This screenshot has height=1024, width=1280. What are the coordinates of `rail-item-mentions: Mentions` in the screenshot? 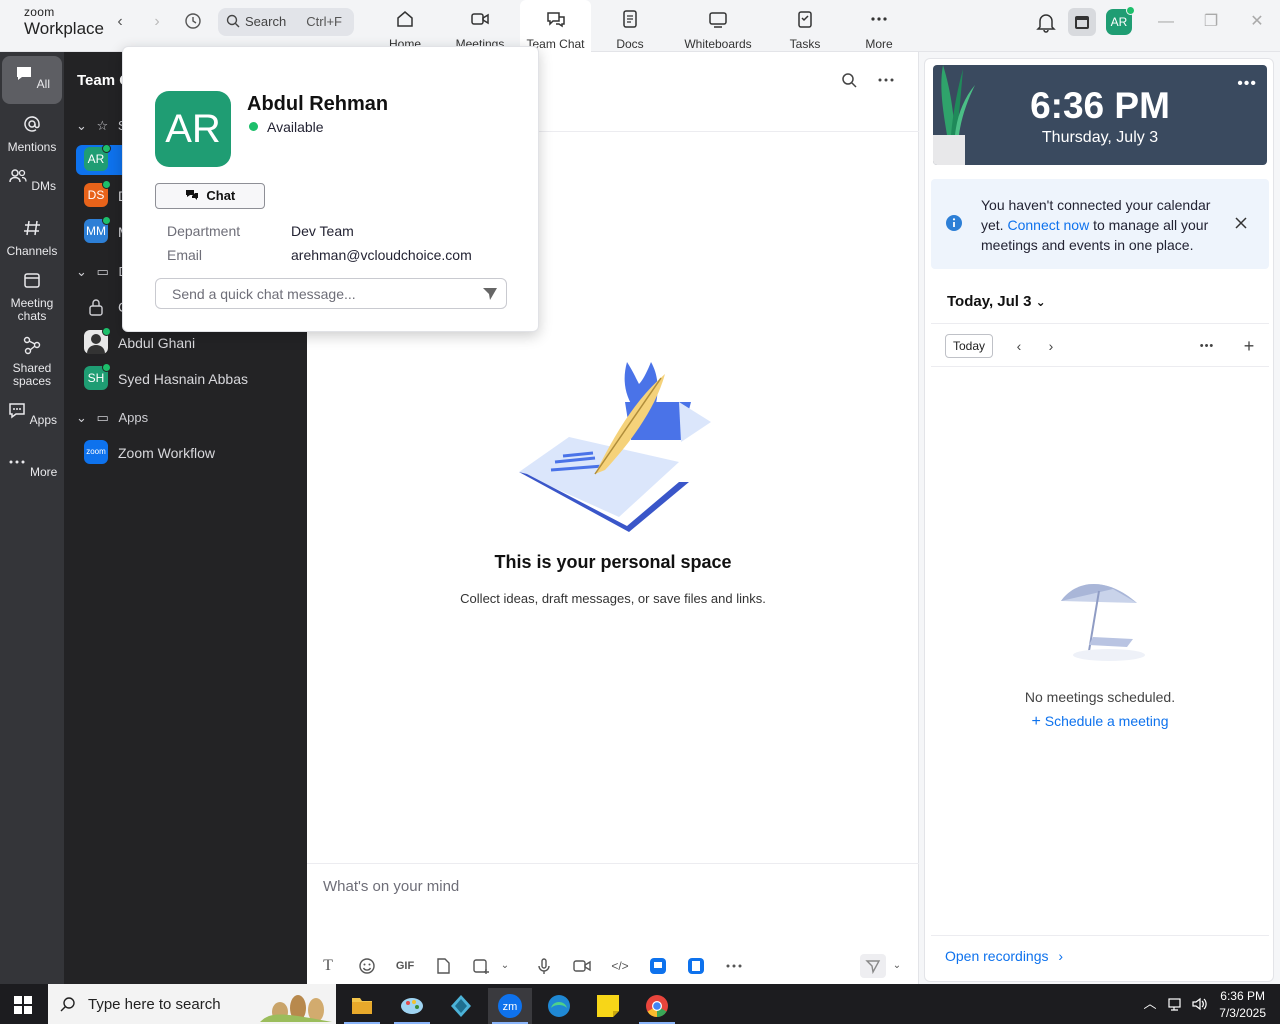 It's located at (32, 134).